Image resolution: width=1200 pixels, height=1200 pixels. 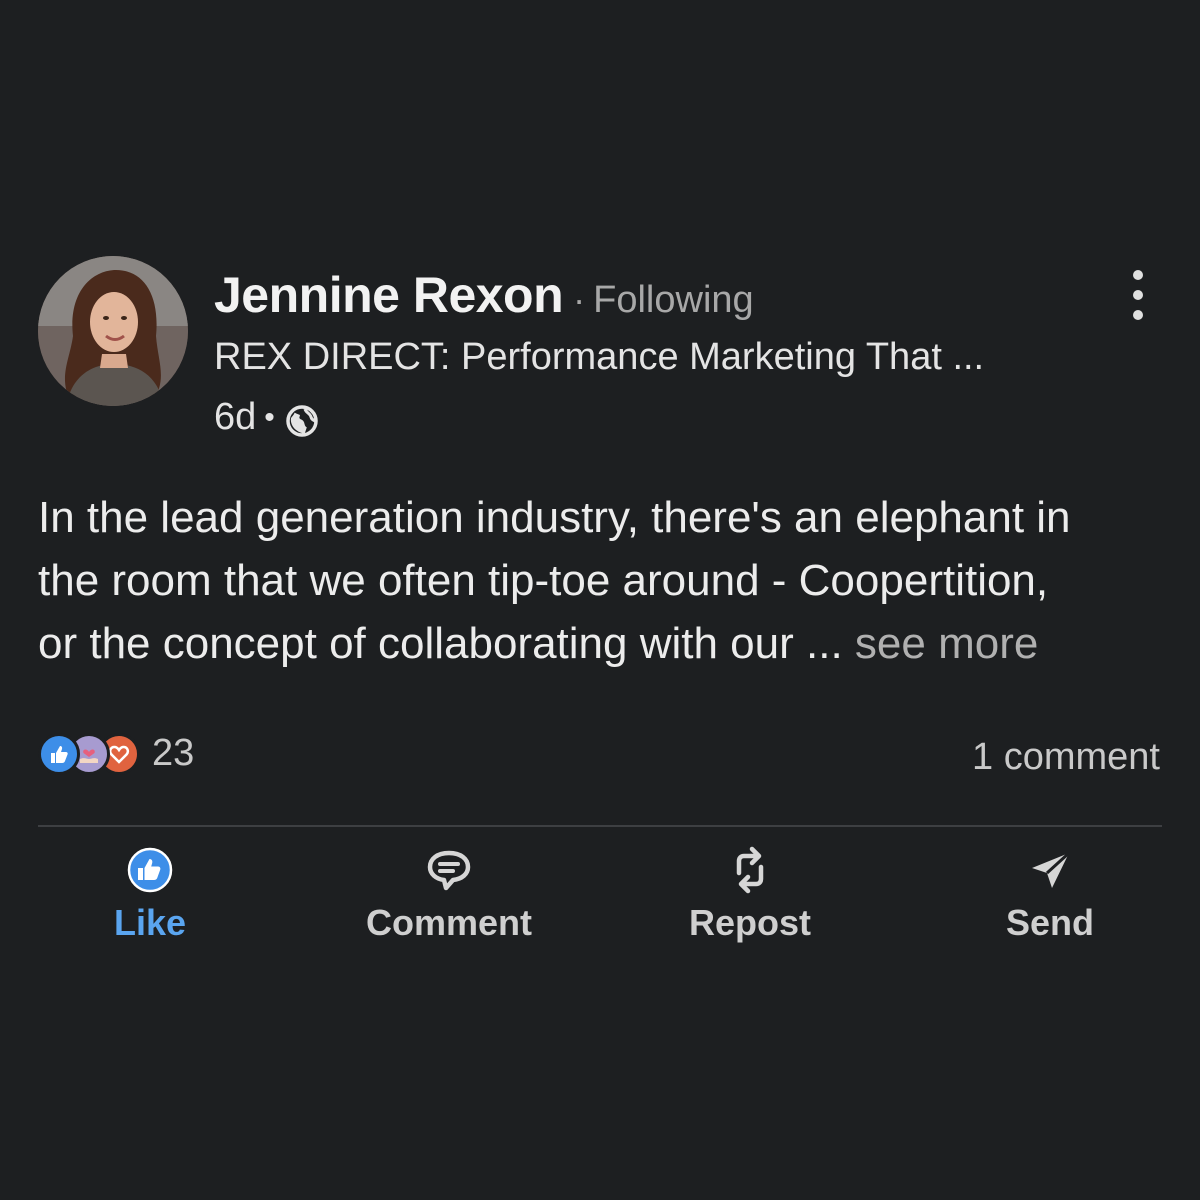 I want to click on author-line: Jennine Rexon · Following, so click(x=484, y=296).